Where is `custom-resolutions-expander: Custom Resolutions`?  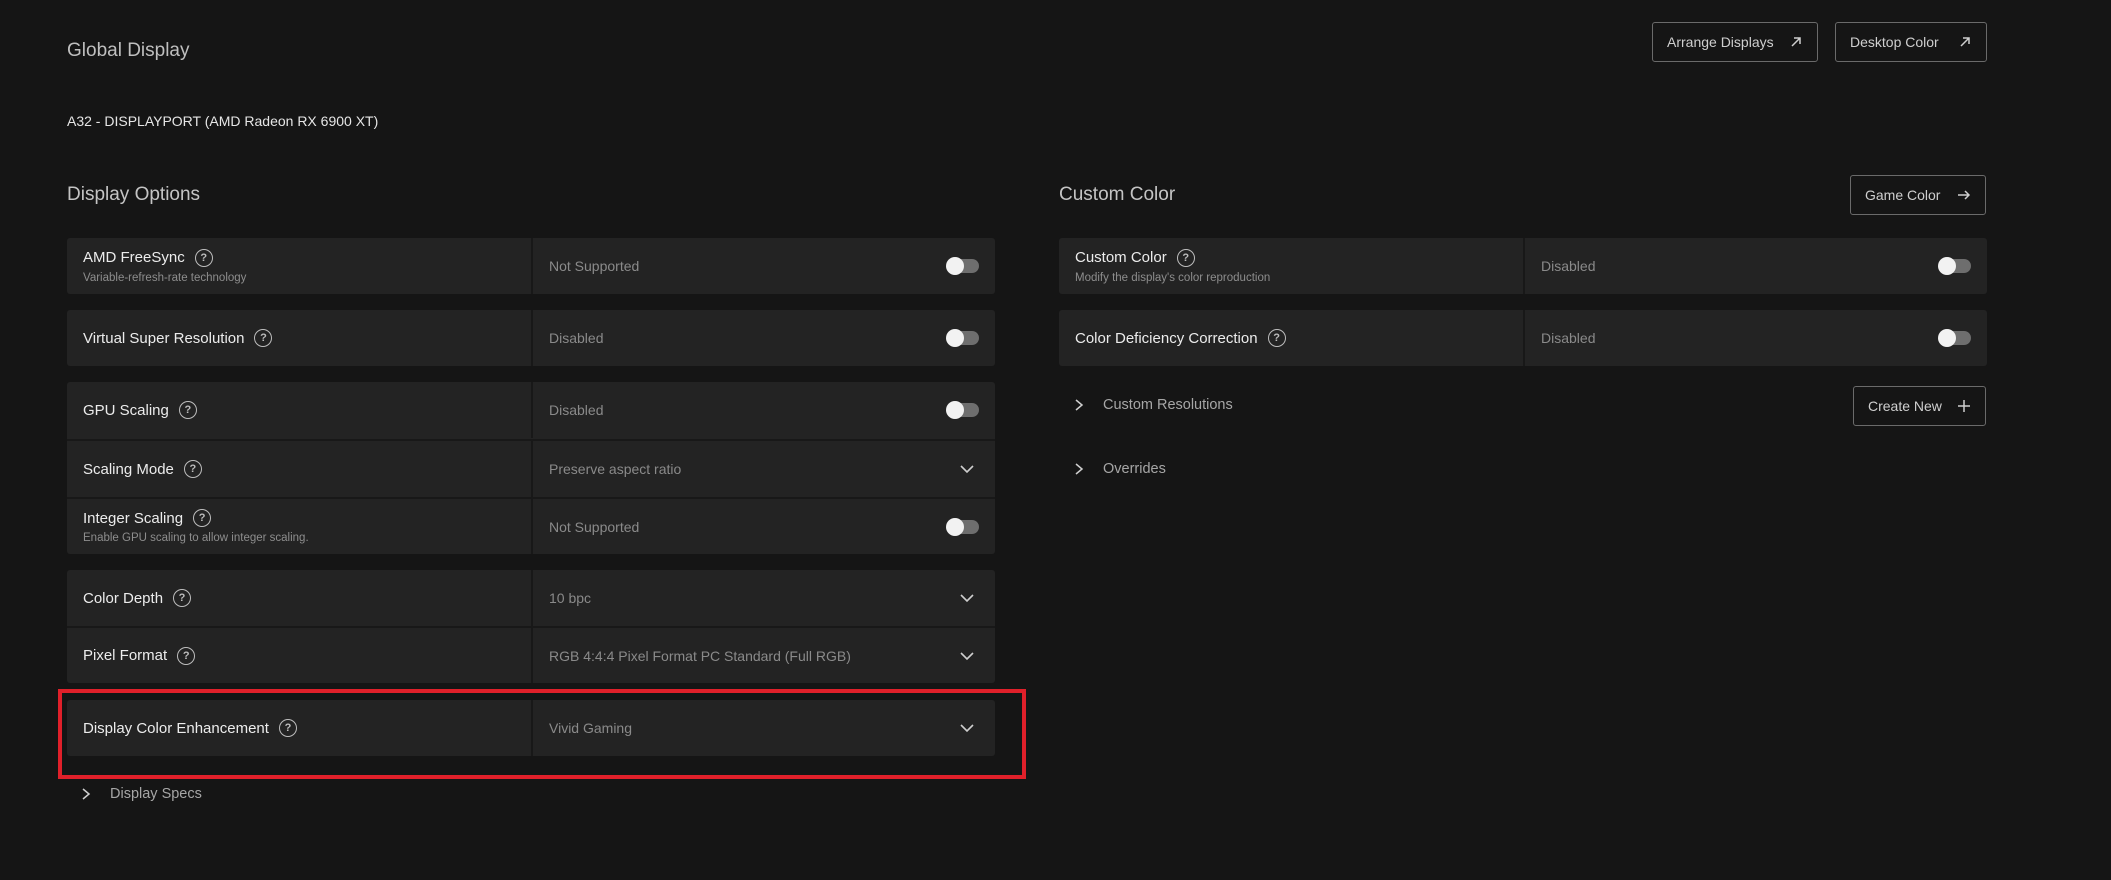
custom-resolutions-expander: Custom Resolutions is located at coordinates (1153, 405).